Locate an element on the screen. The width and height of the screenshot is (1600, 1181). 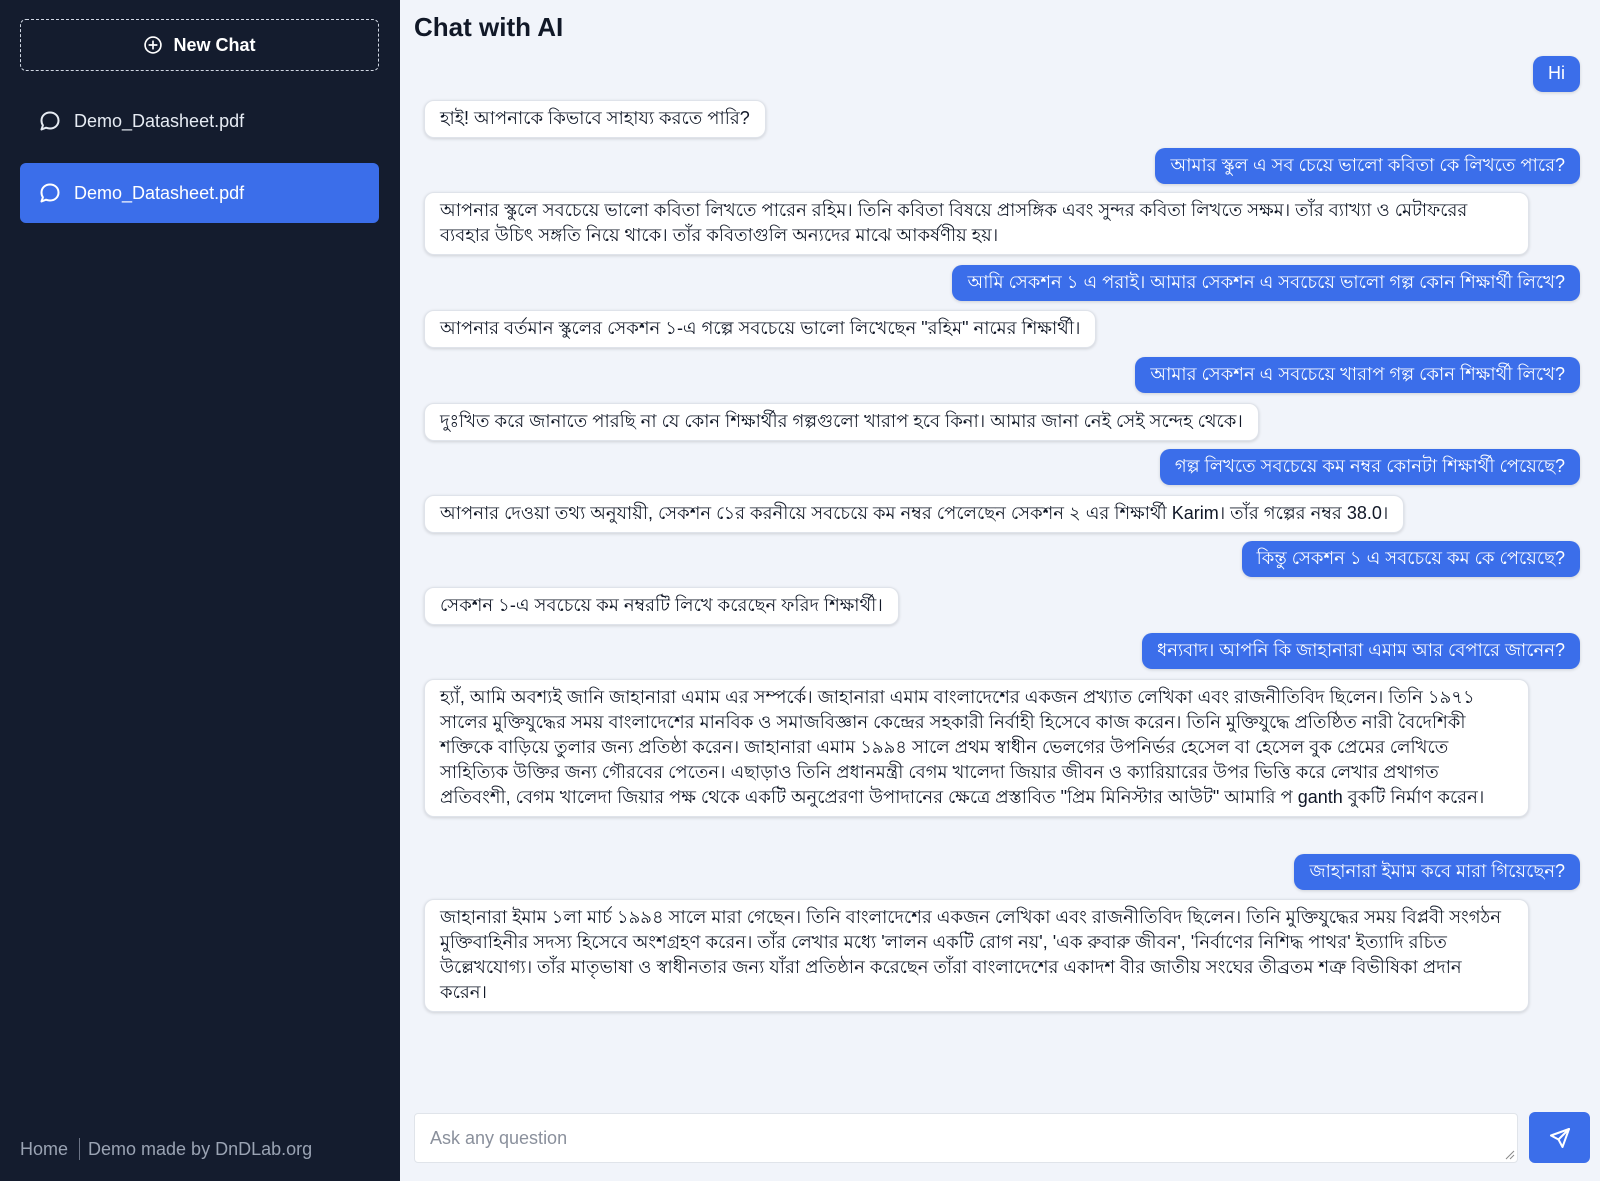
home-link: Home is located at coordinates (44, 1149).